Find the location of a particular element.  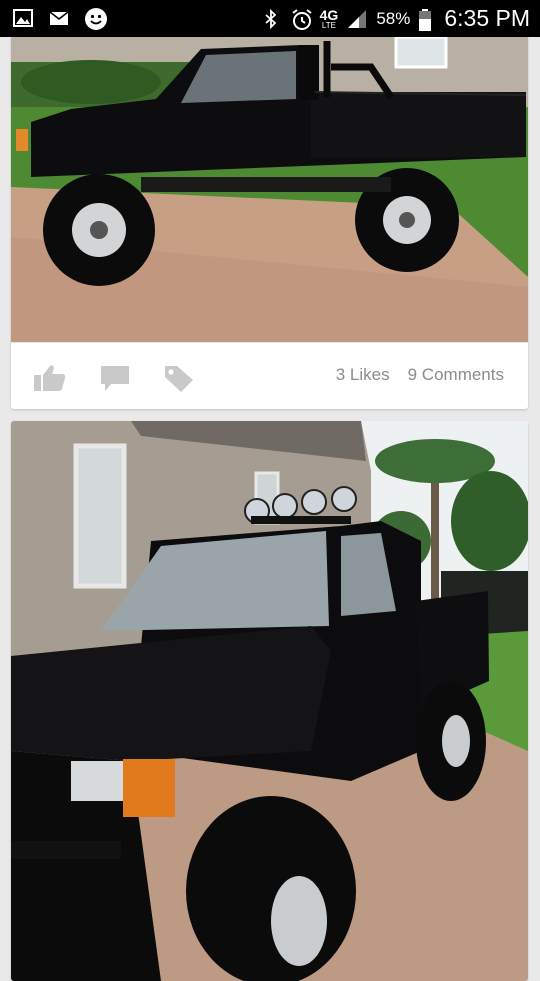

battery-icon is located at coordinates (425, 19).